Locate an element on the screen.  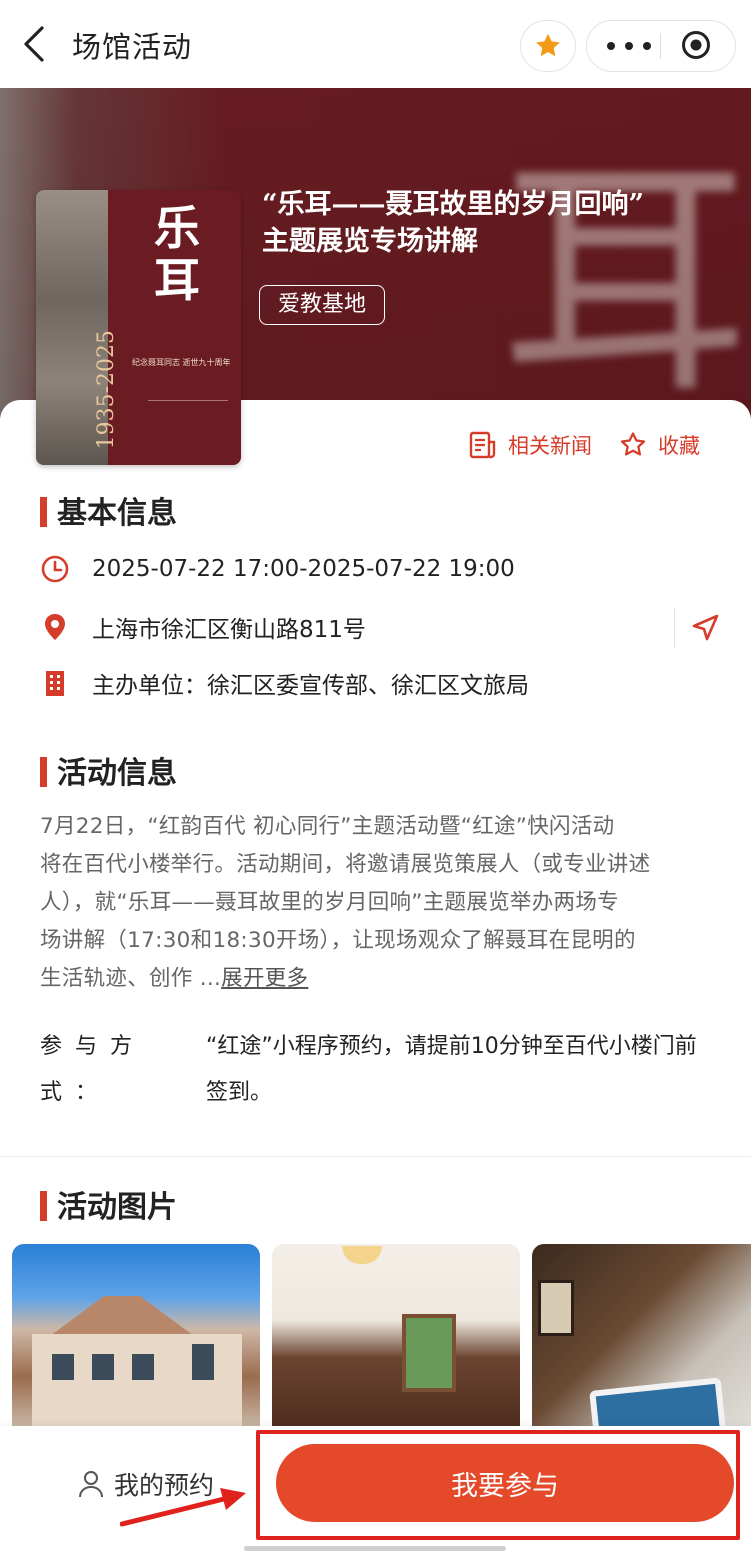
close-target-icon is located at coordinates (696, 45).